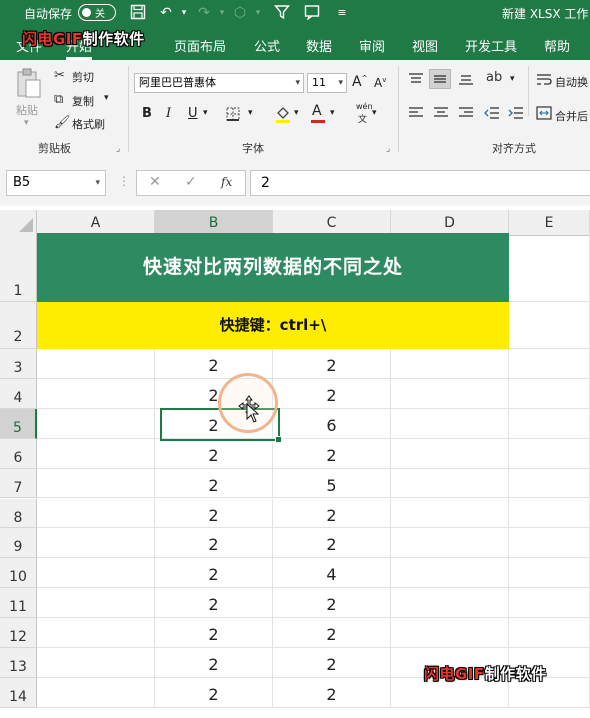  What do you see at coordinates (466, 81) in the screenshot?
I see `align-bottom-icon` at bounding box center [466, 81].